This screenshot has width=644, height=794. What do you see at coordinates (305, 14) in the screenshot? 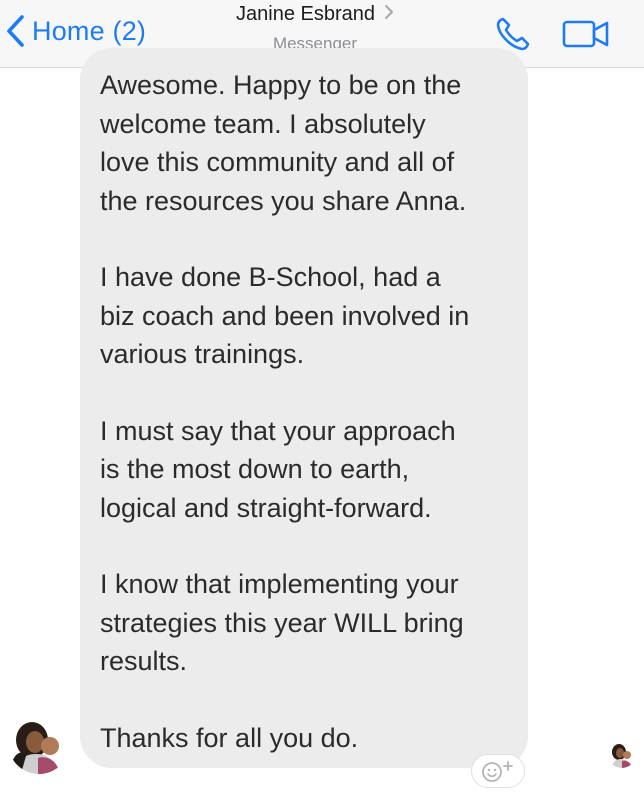
I see `contact-name: Janine Esbrand` at bounding box center [305, 14].